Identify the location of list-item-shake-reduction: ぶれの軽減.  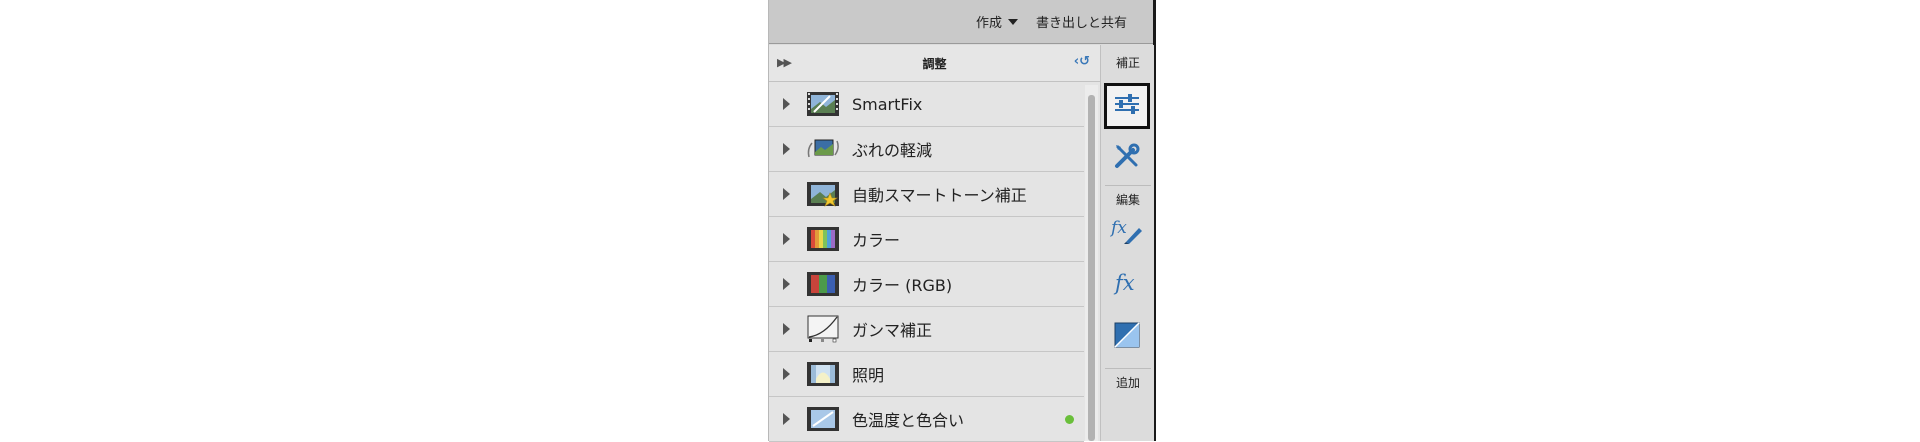
(926, 149).